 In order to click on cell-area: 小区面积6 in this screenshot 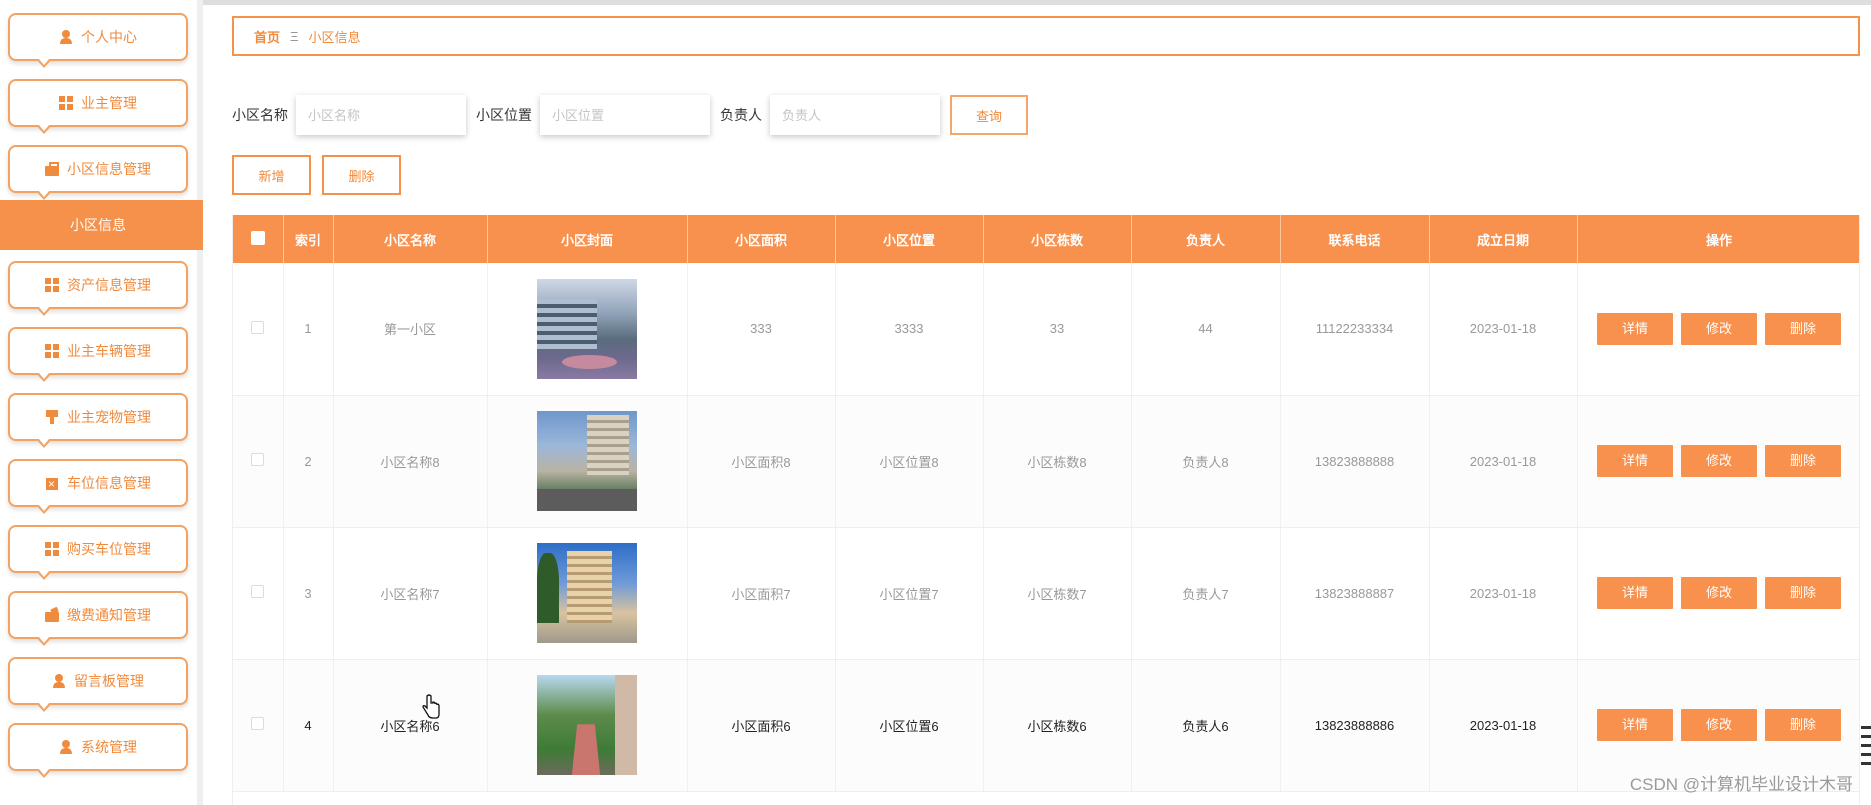, I will do `click(761, 725)`.